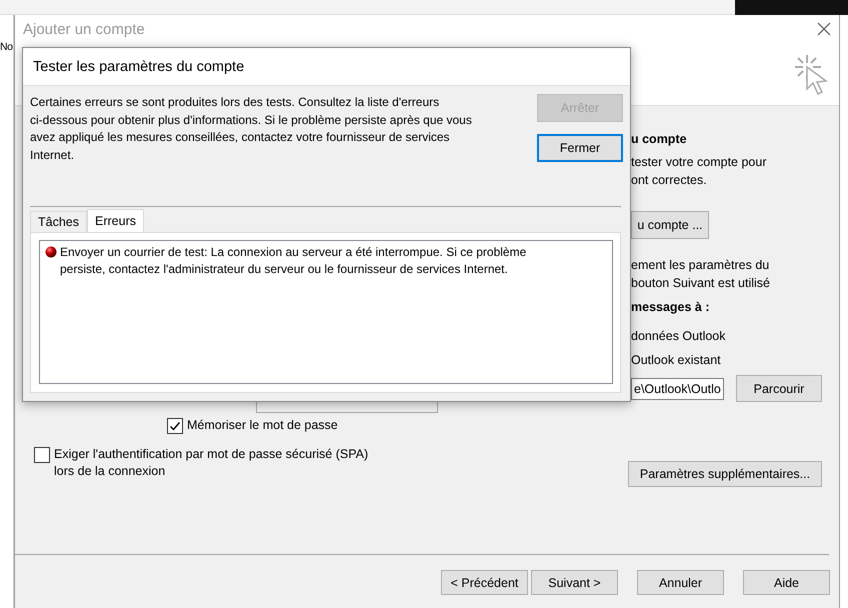  Describe the element at coordinates (84, 29) in the screenshot. I see `window-title: Ajouter un compte` at that location.